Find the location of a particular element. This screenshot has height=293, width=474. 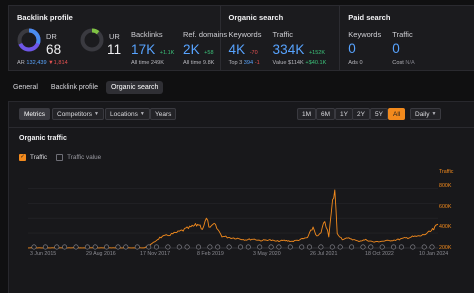

paid-traffic-label: Traffic is located at coordinates (402, 34).